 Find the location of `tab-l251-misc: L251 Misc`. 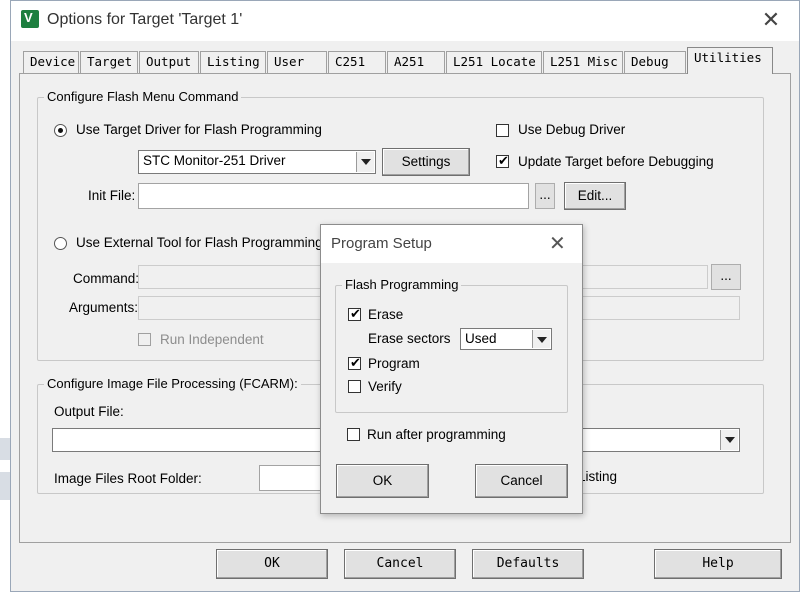

tab-l251-misc: L251 Misc is located at coordinates (583, 62).